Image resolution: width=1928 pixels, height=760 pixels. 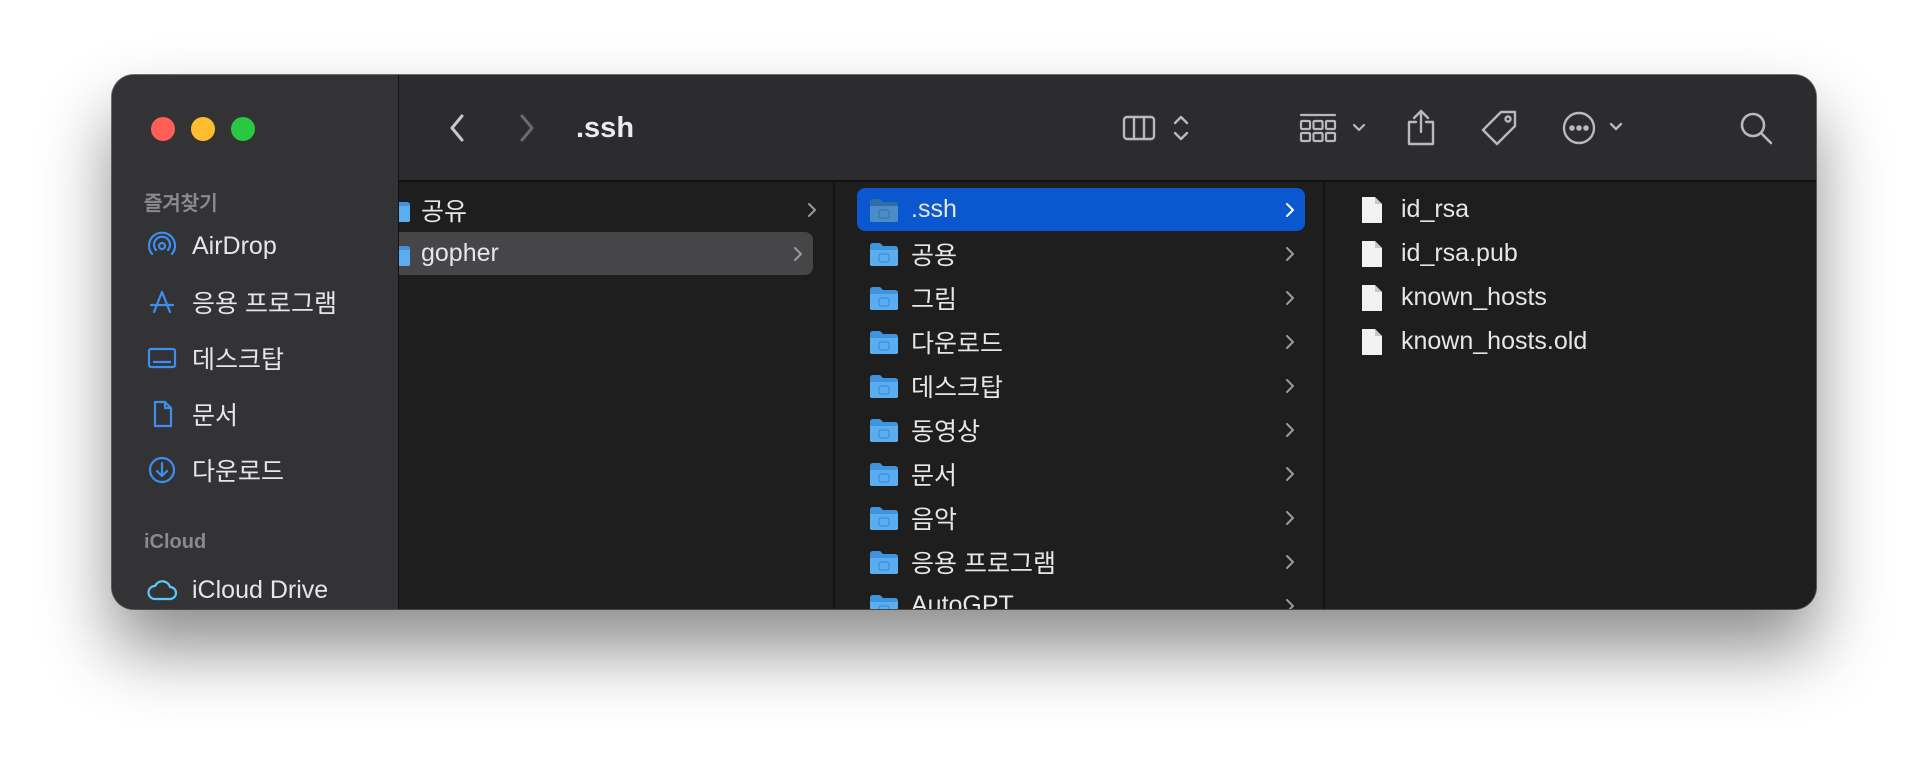 I want to click on sidebar-item-icloud-drive: iCloud Drive, so click(x=266, y=589).